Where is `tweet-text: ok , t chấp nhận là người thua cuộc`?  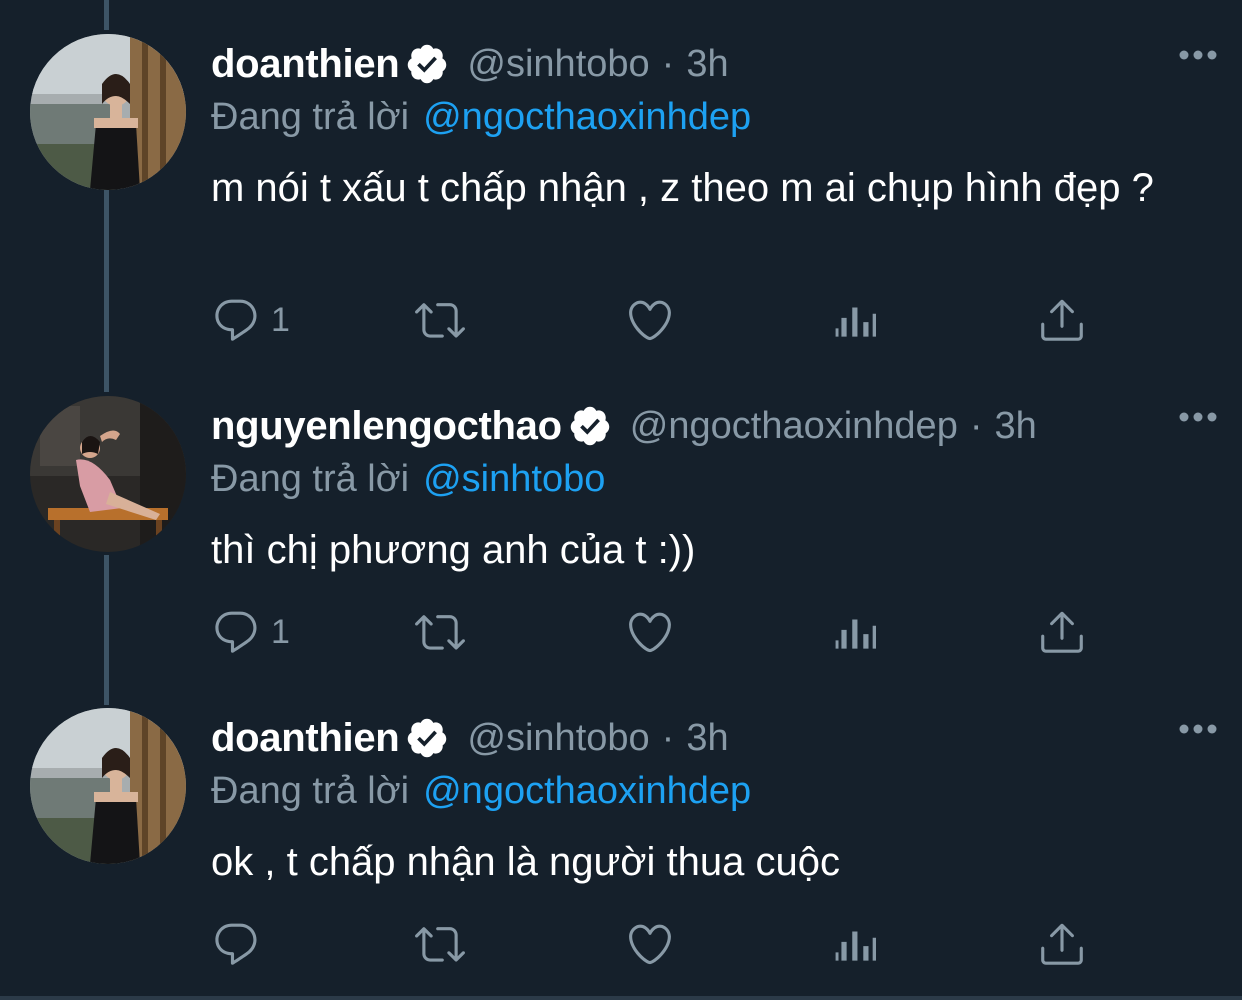 tweet-text: ok , t chấp nhận là người thua cuộc is located at coordinates (525, 862).